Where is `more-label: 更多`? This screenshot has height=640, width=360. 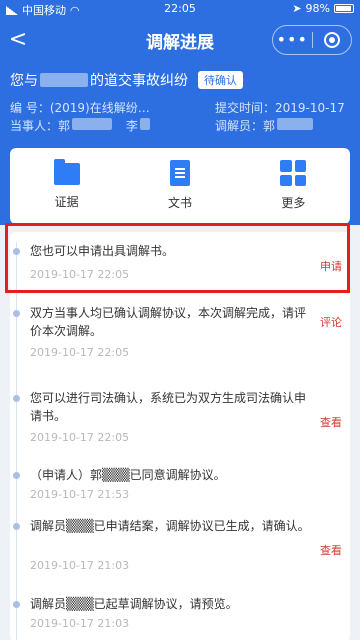
more-label: 更多 is located at coordinates (293, 203).